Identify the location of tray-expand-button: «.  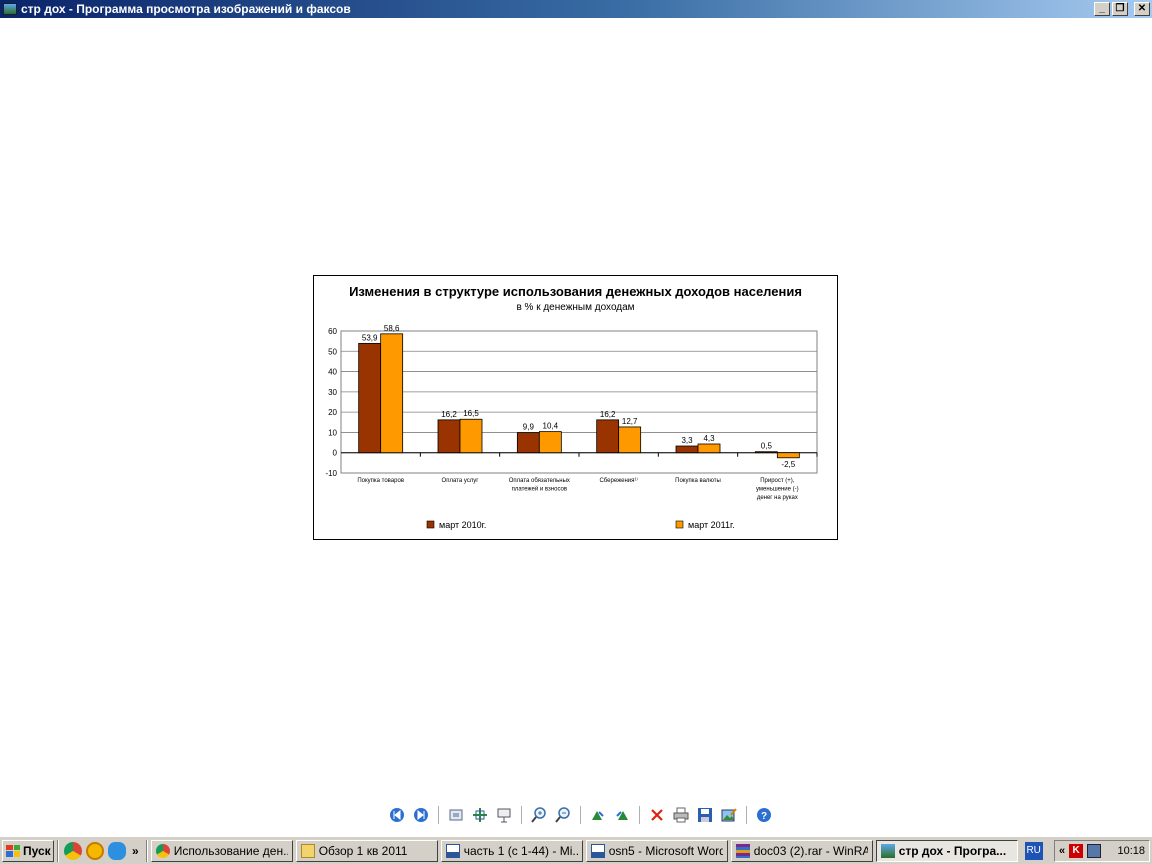
(1062, 851).